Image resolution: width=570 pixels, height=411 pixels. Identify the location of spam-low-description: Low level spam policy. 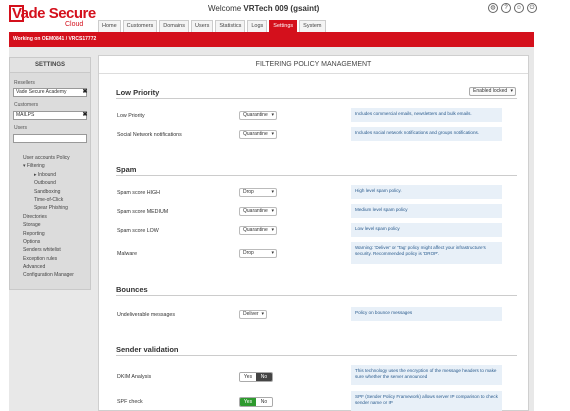
(426, 230).